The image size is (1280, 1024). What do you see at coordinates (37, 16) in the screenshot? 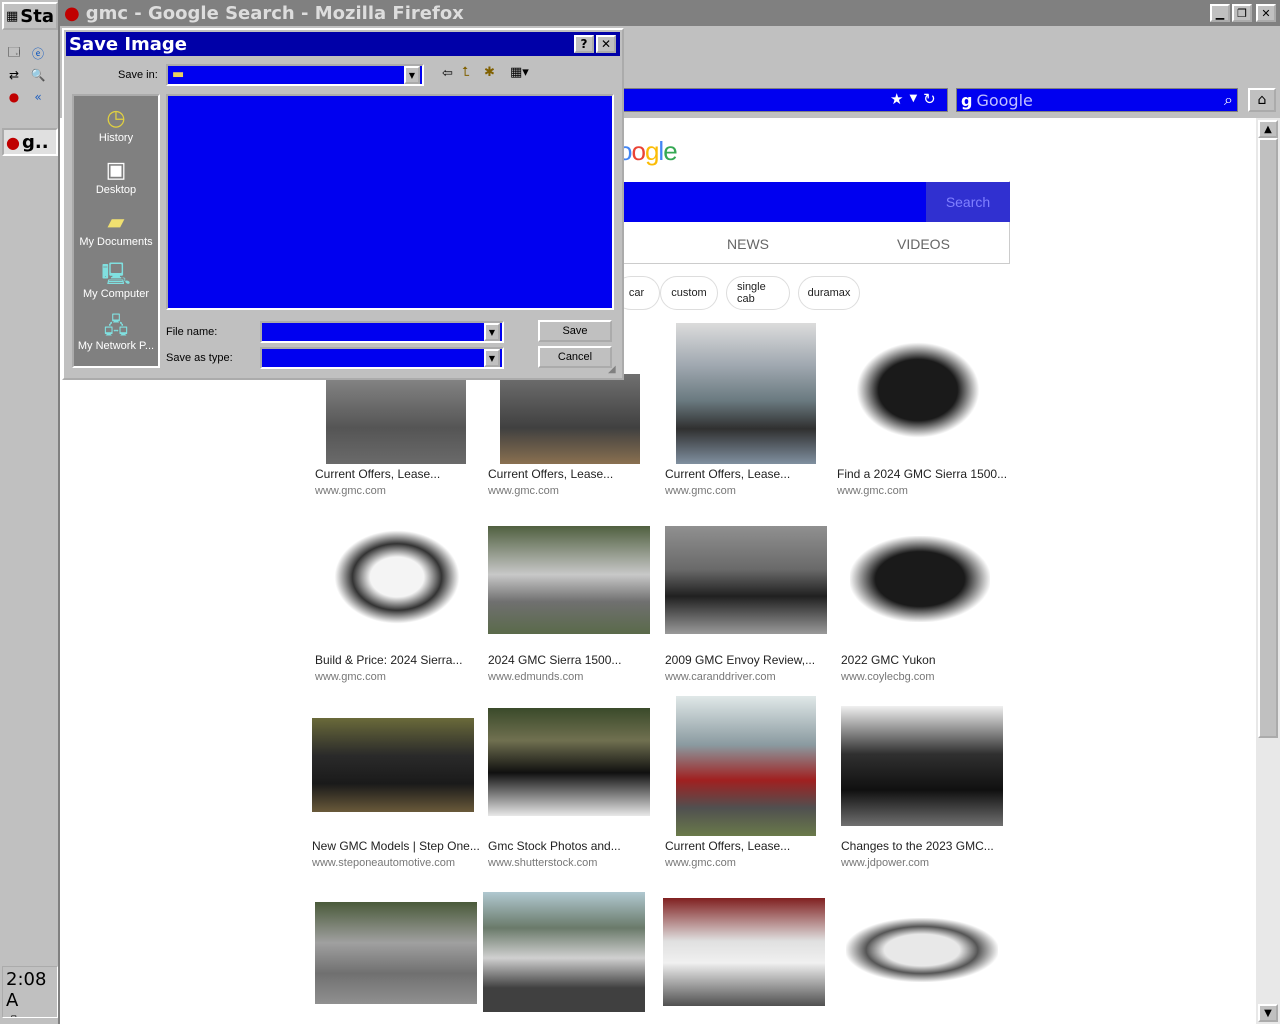
I see `start-label: Sta` at bounding box center [37, 16].